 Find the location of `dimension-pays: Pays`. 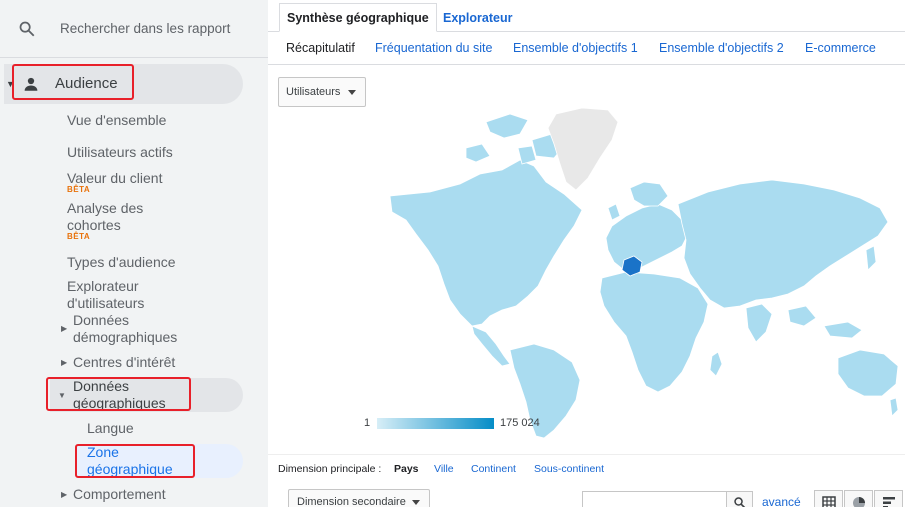

dimension-pays: Pays is located at coordinates (406, 469).